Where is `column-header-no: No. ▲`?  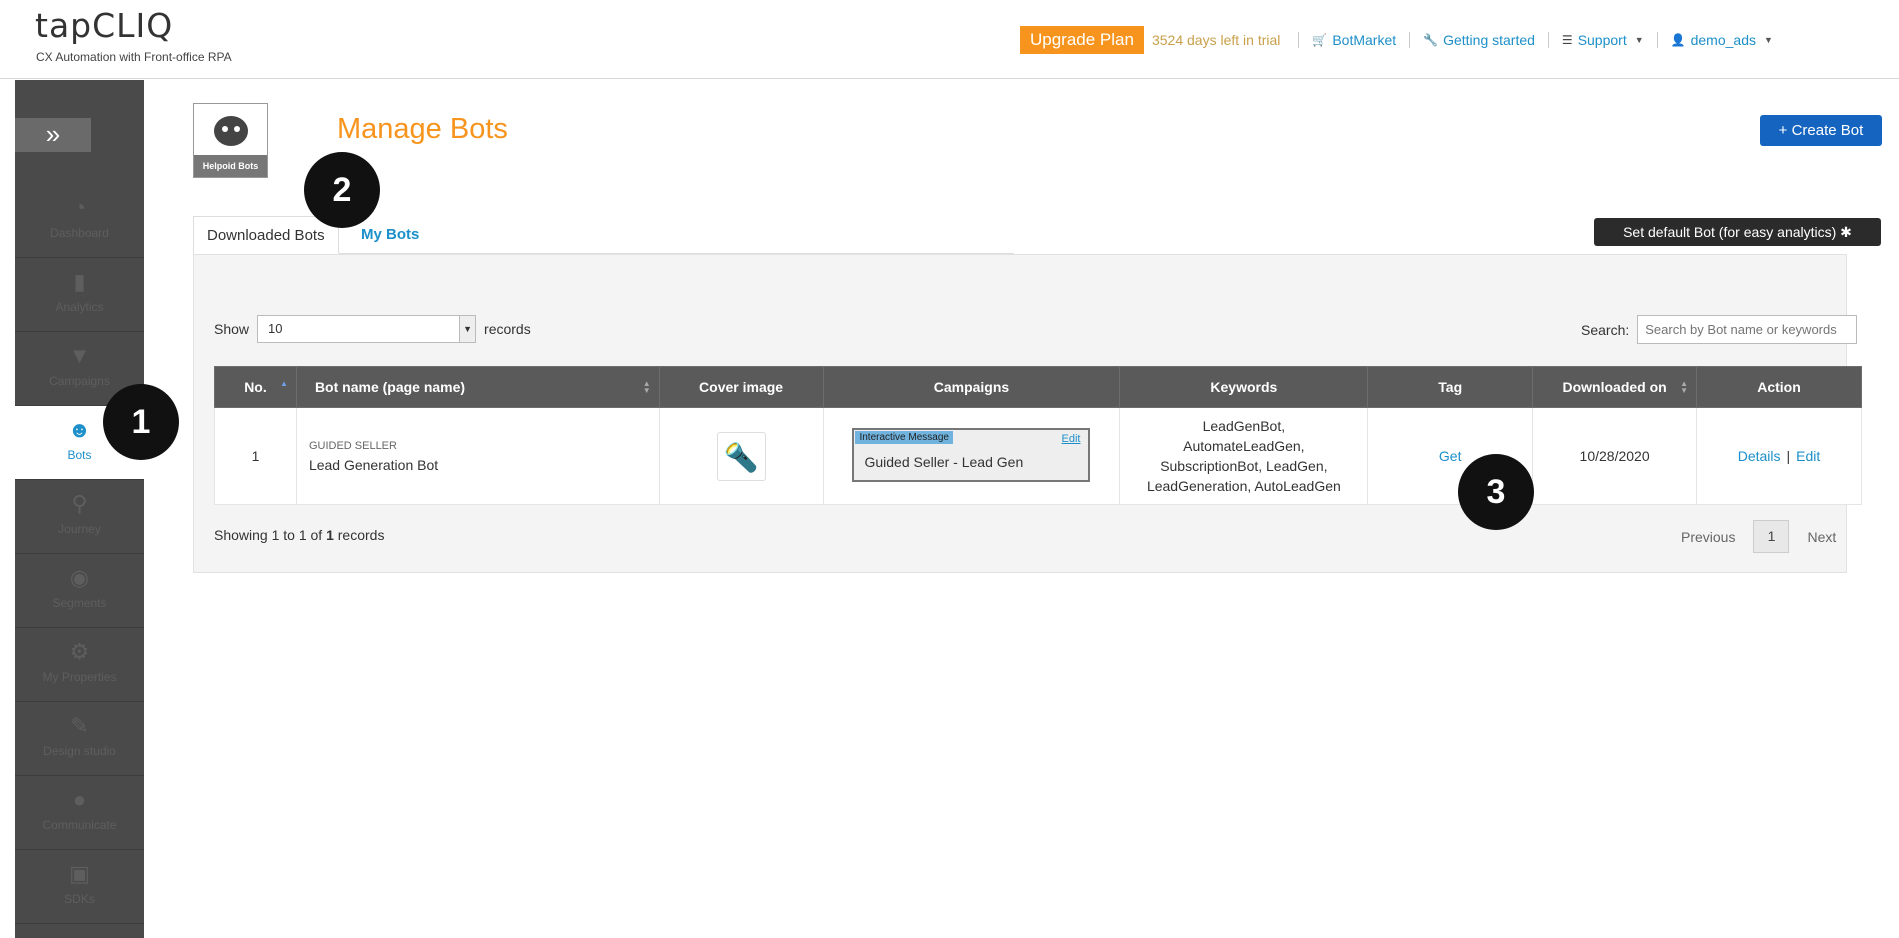
column-header-no: No. ▲ is located at coordinates (255, 387).